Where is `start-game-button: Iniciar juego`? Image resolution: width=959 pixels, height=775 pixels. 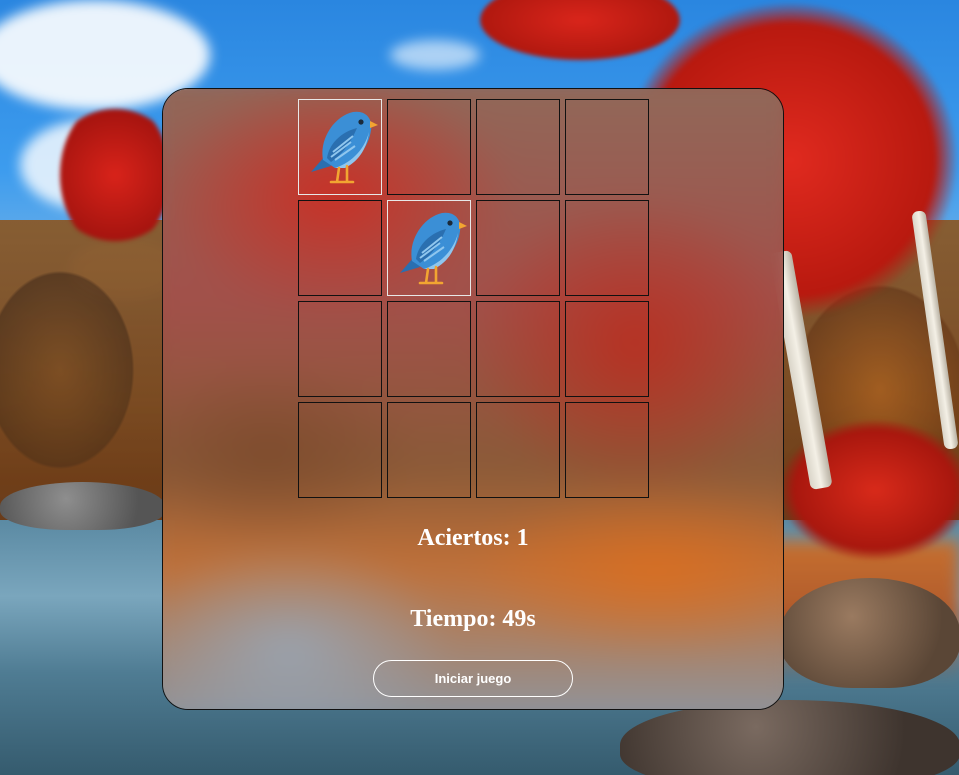
start-game-button: Iniciar juego is located at coordinates (473, 678).